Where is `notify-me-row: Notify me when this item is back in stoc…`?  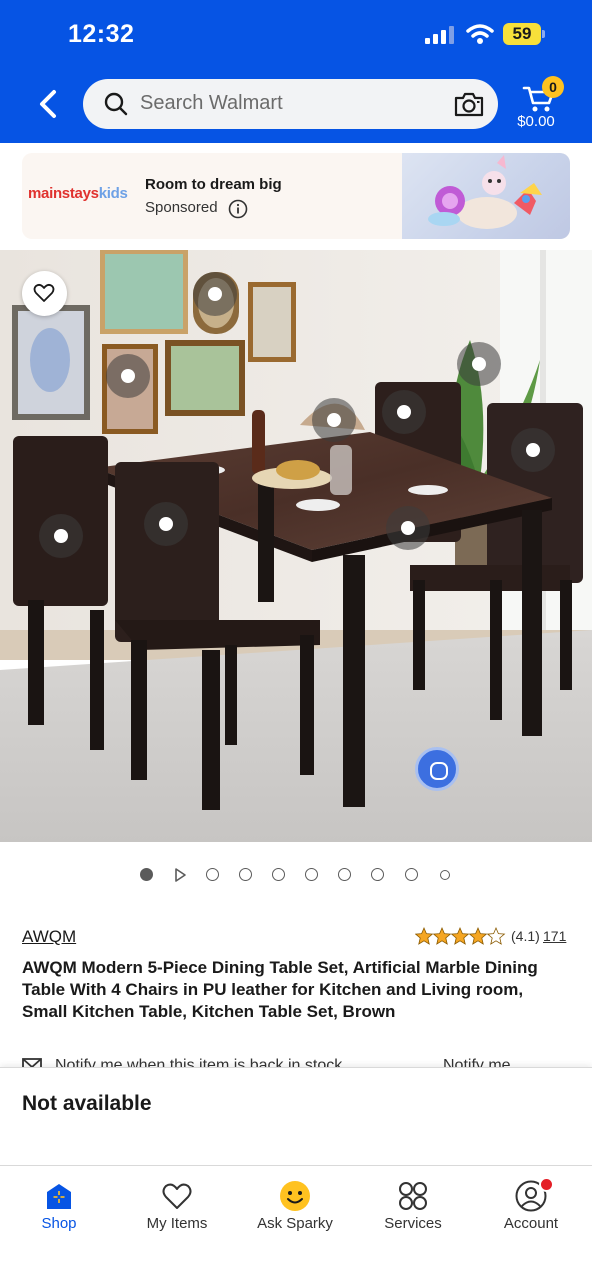 notify-me-row: Notify me when this item is back in stoc… is located at coordinates (296, 1061).